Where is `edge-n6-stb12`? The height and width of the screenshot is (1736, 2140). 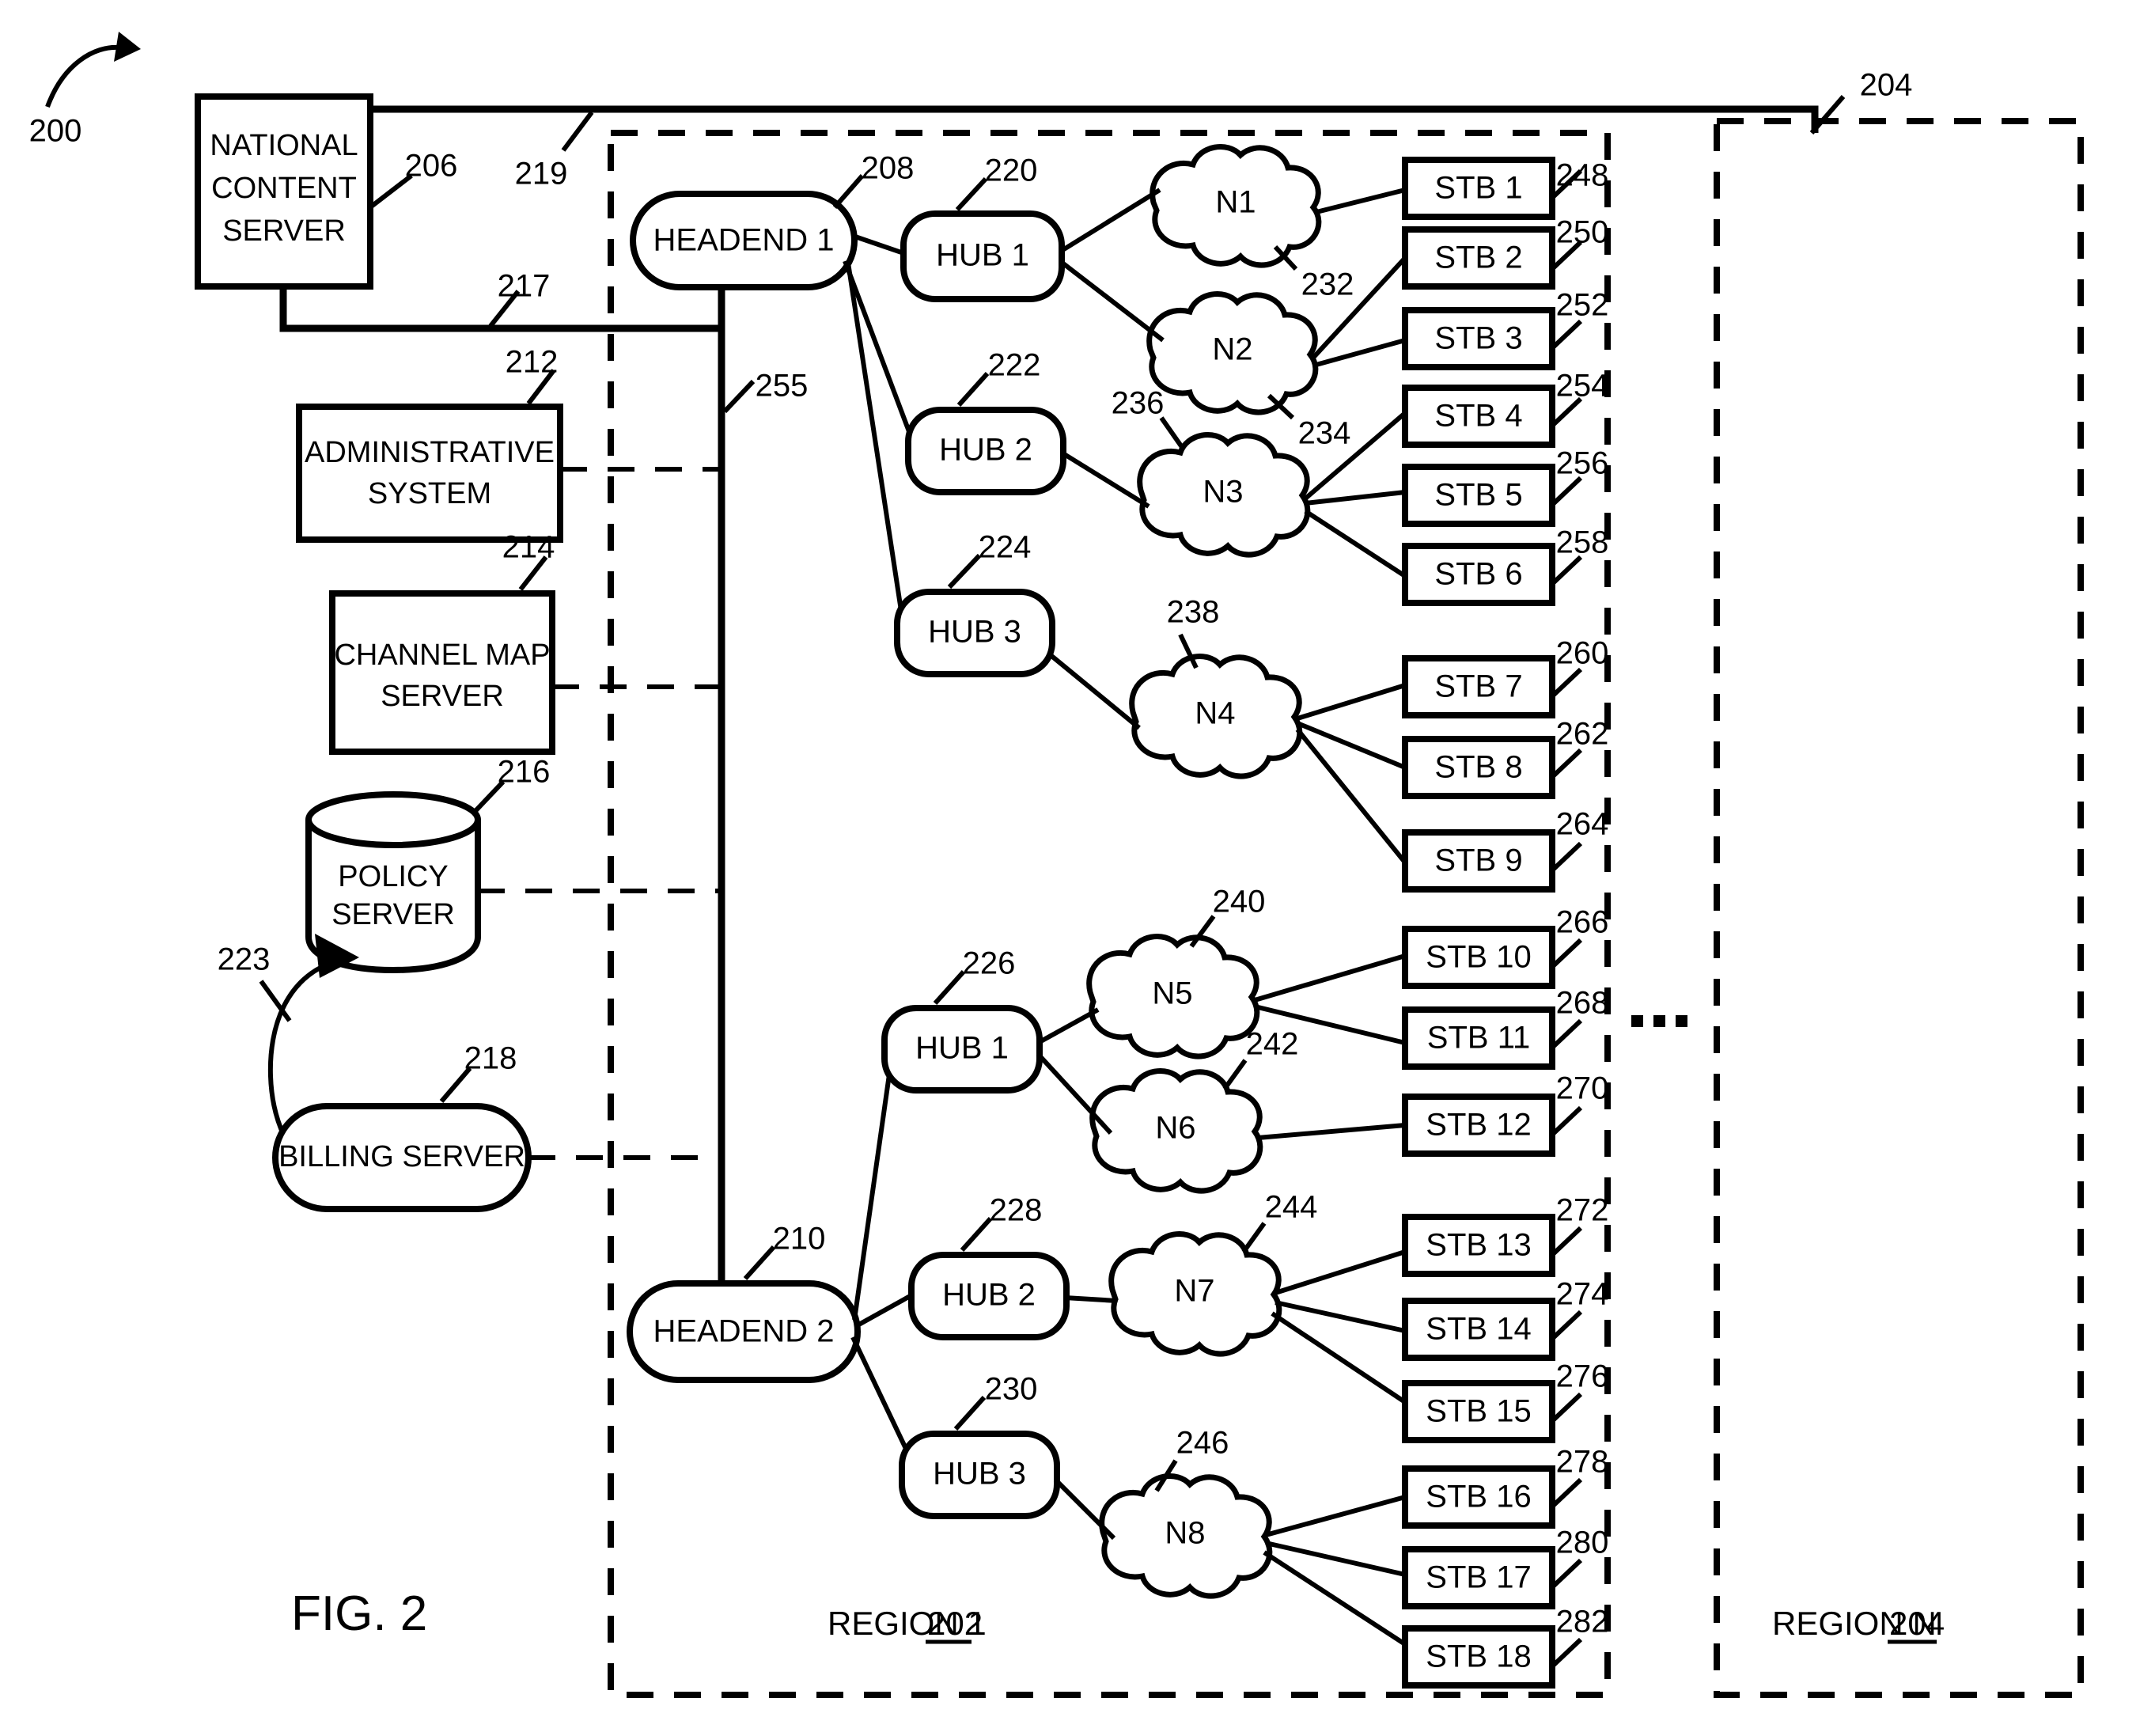 edge-n6-stb12 is located at coordinates (1331, 1131).